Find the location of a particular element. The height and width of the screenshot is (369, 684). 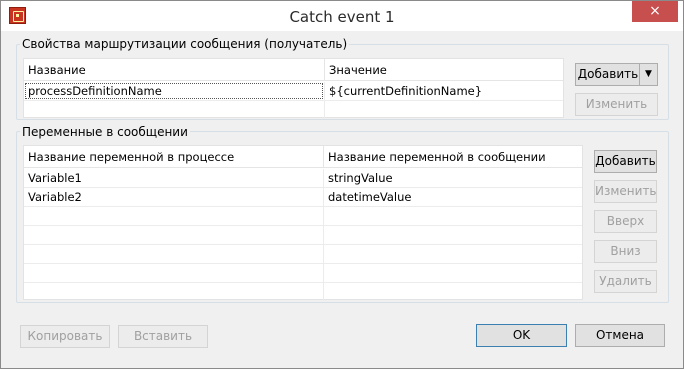

column-header-message-variable: Название переменной в сообщении is located at coordinates (453, 157).